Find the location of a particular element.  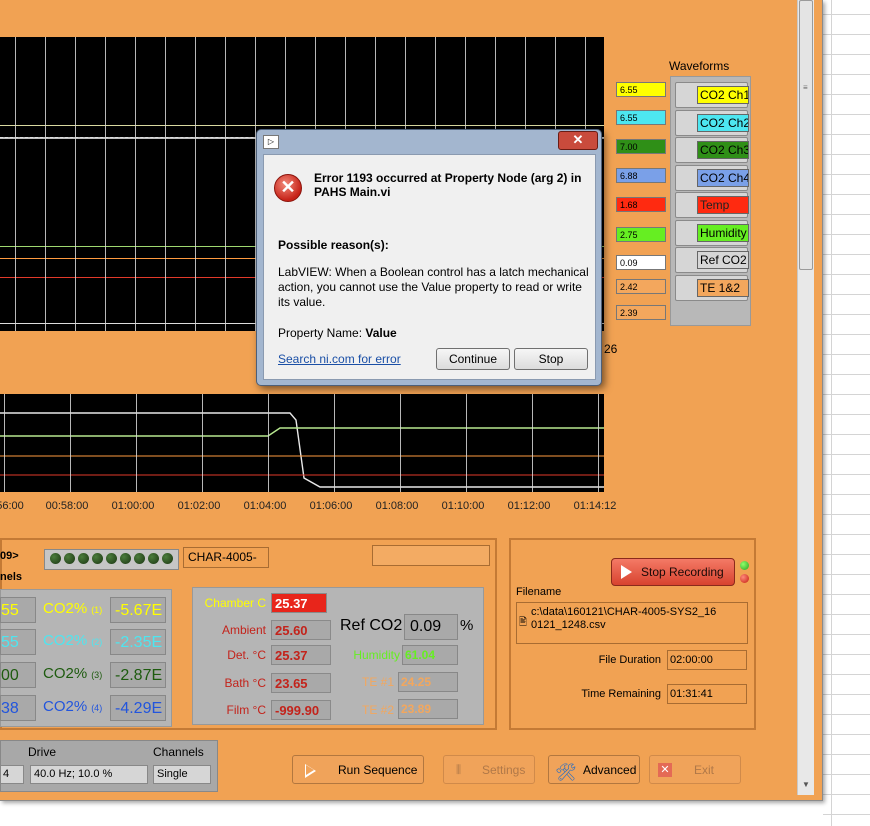

x-tick: 01:00:00 is located at coordinates (133, 506).